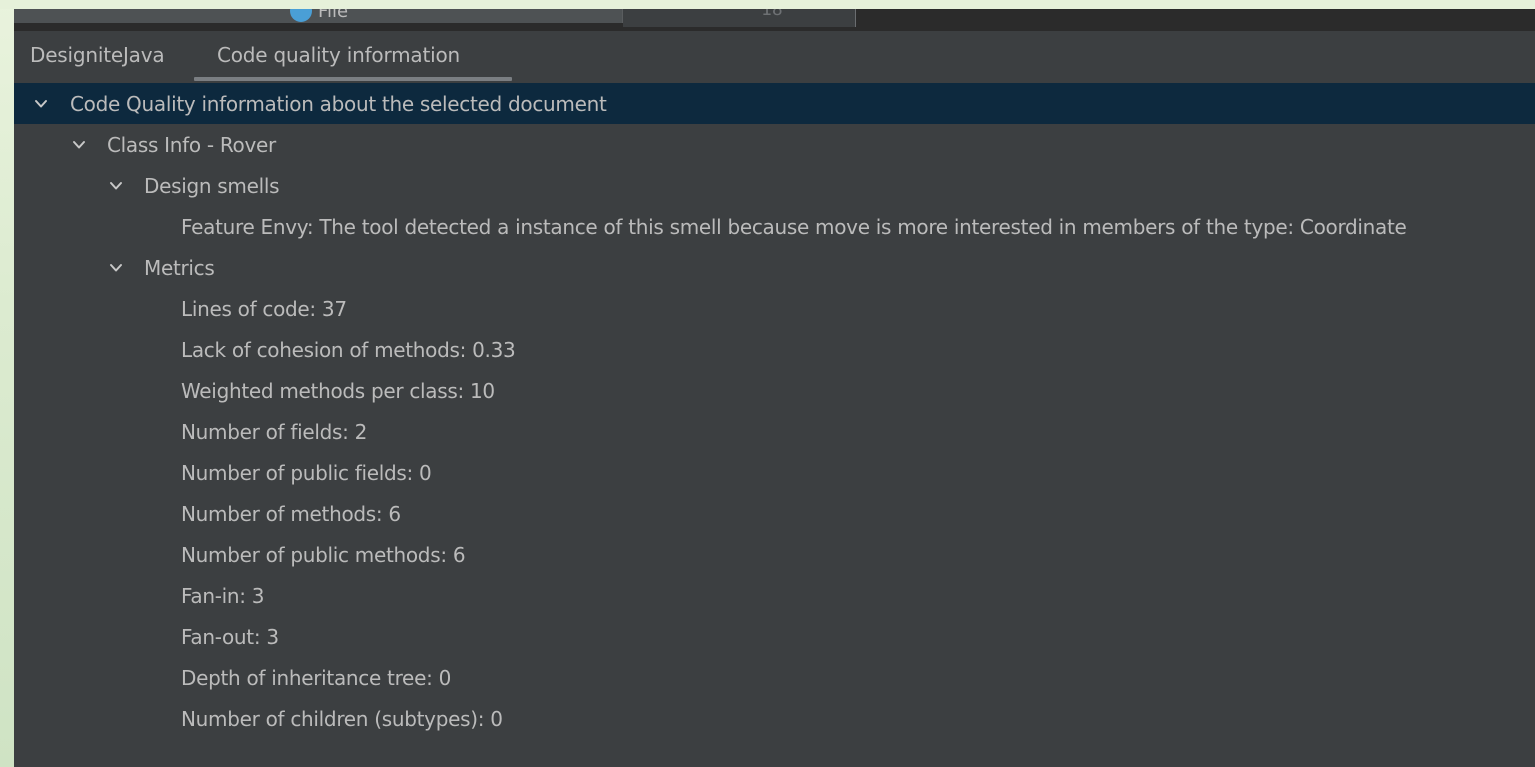  I want to click on tree-leaf-metric: Number of public methods: 6, so click(774, 554).